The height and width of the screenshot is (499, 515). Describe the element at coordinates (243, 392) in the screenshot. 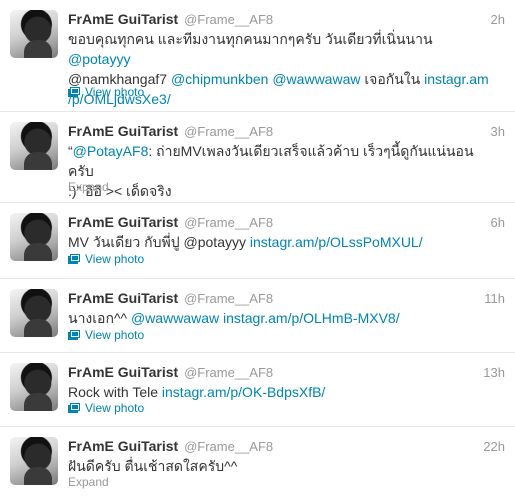

I see `url-link: instagr.am/p/OK-BdpsXfB/` at that location.